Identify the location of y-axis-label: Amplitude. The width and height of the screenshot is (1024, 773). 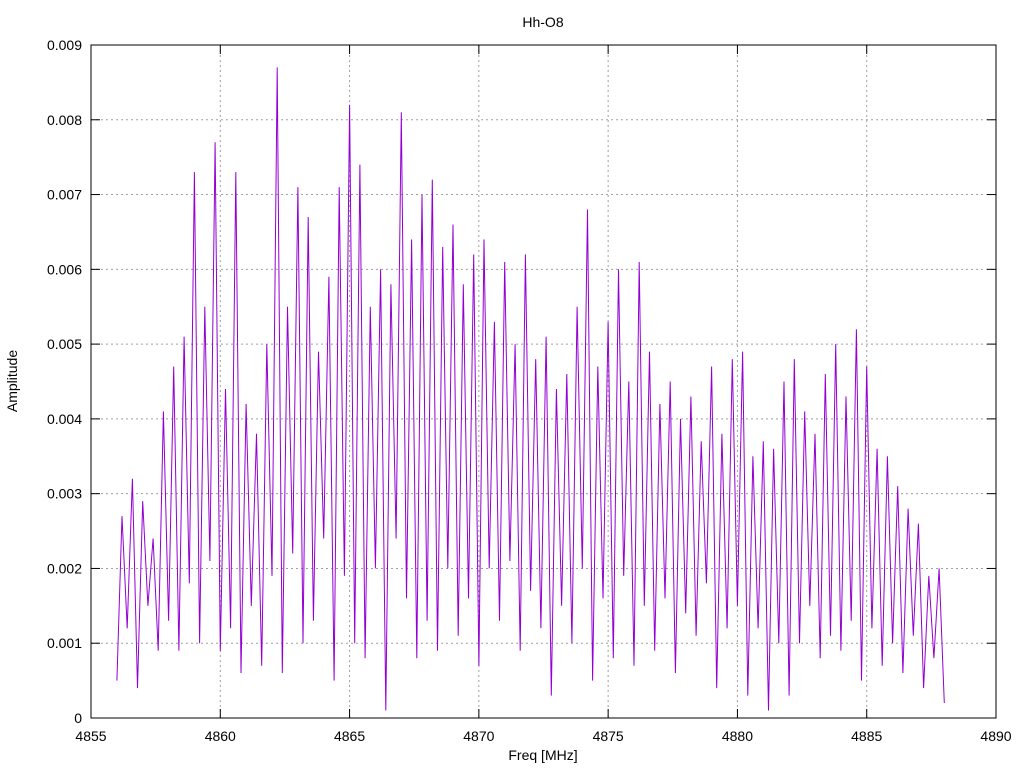
(12, 381).